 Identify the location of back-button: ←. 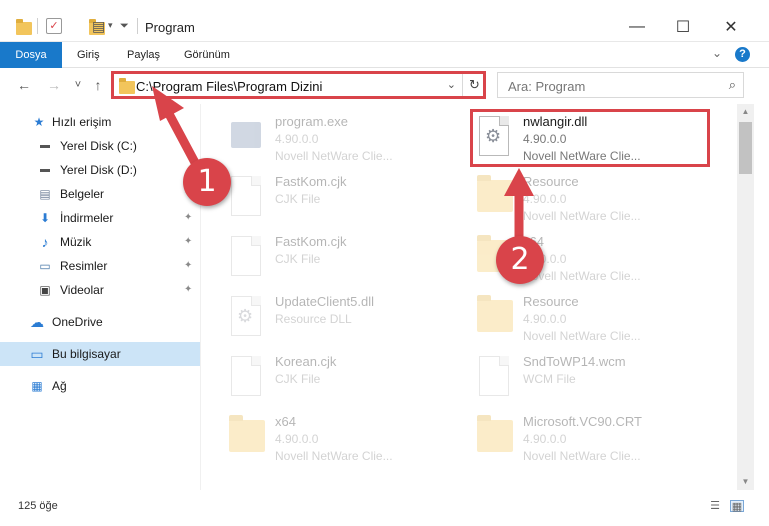
(24, 85).